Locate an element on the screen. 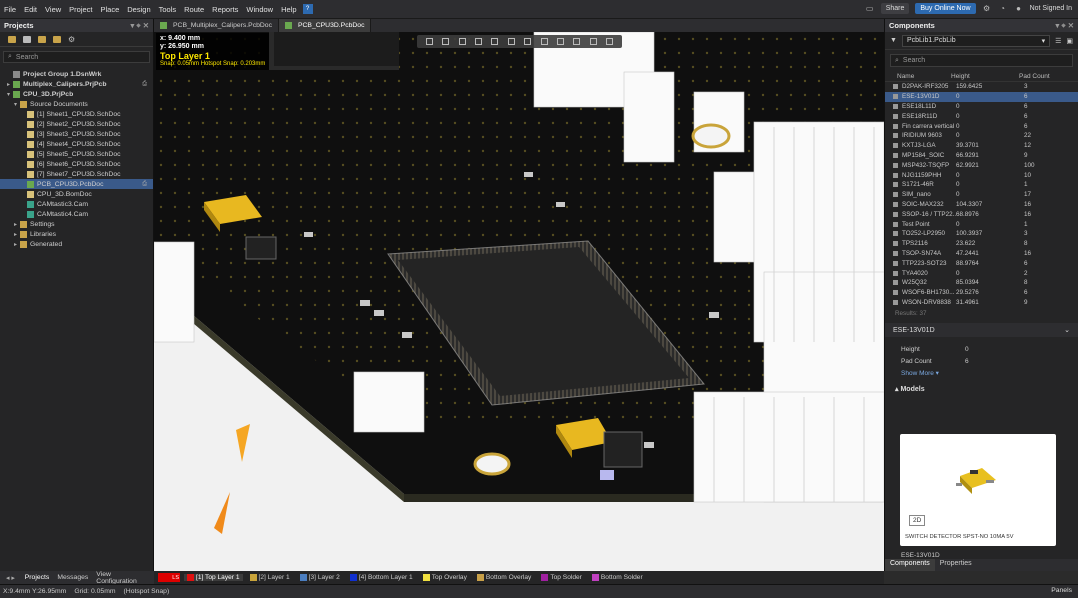  share-button: Share is located at coordinates (895, 8).